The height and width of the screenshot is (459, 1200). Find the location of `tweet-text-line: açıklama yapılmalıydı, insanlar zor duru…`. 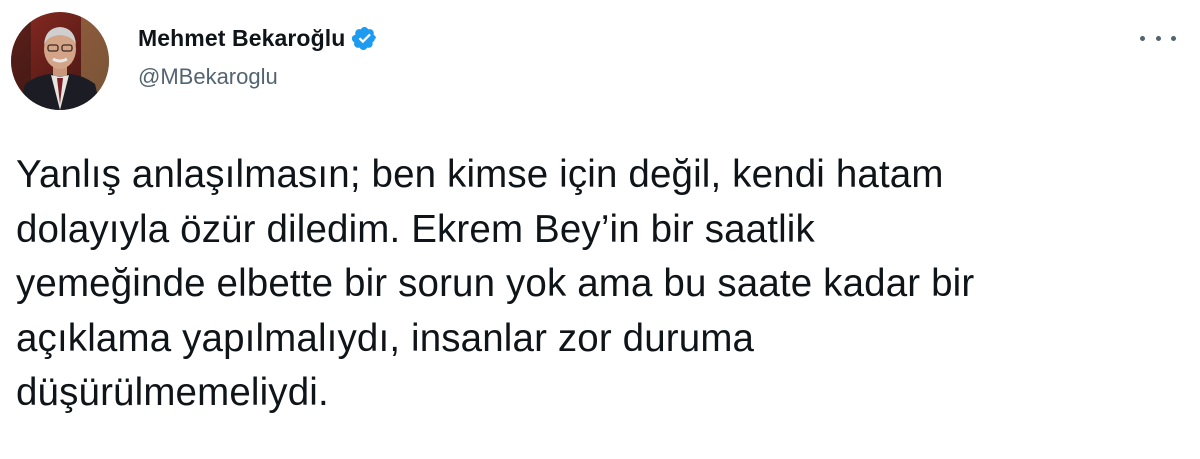

tweet-text-line: açıklama yapılmalıydı, insanlar zor duru… is located at coordinates (385, 338).